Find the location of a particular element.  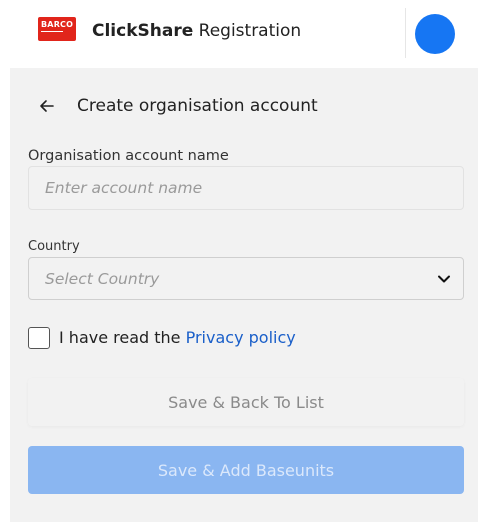

privacy-policy-link: Privacy policy is located at coordinates (241, 337).